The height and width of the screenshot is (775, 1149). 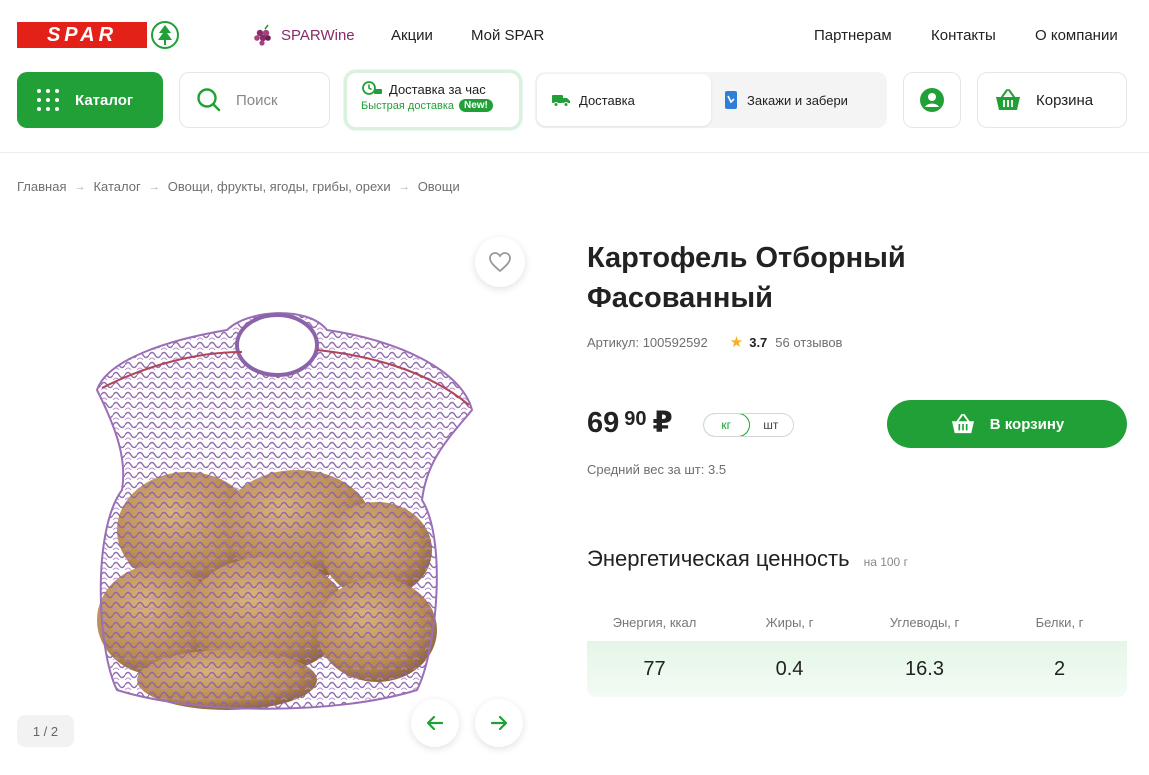 What do you see at coordinates (758, 342) in the screenshot?
I see `rating-value: 3.7` at bounding box center [758, 342].